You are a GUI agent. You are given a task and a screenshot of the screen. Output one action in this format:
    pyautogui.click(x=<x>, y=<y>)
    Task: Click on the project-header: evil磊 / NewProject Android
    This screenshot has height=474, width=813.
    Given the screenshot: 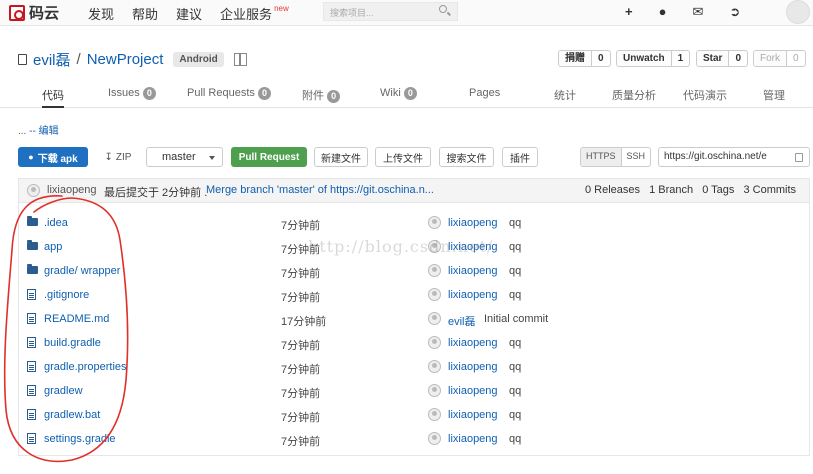 What is the action you would take?
    pyautogui.click(x=132, y=59)
    